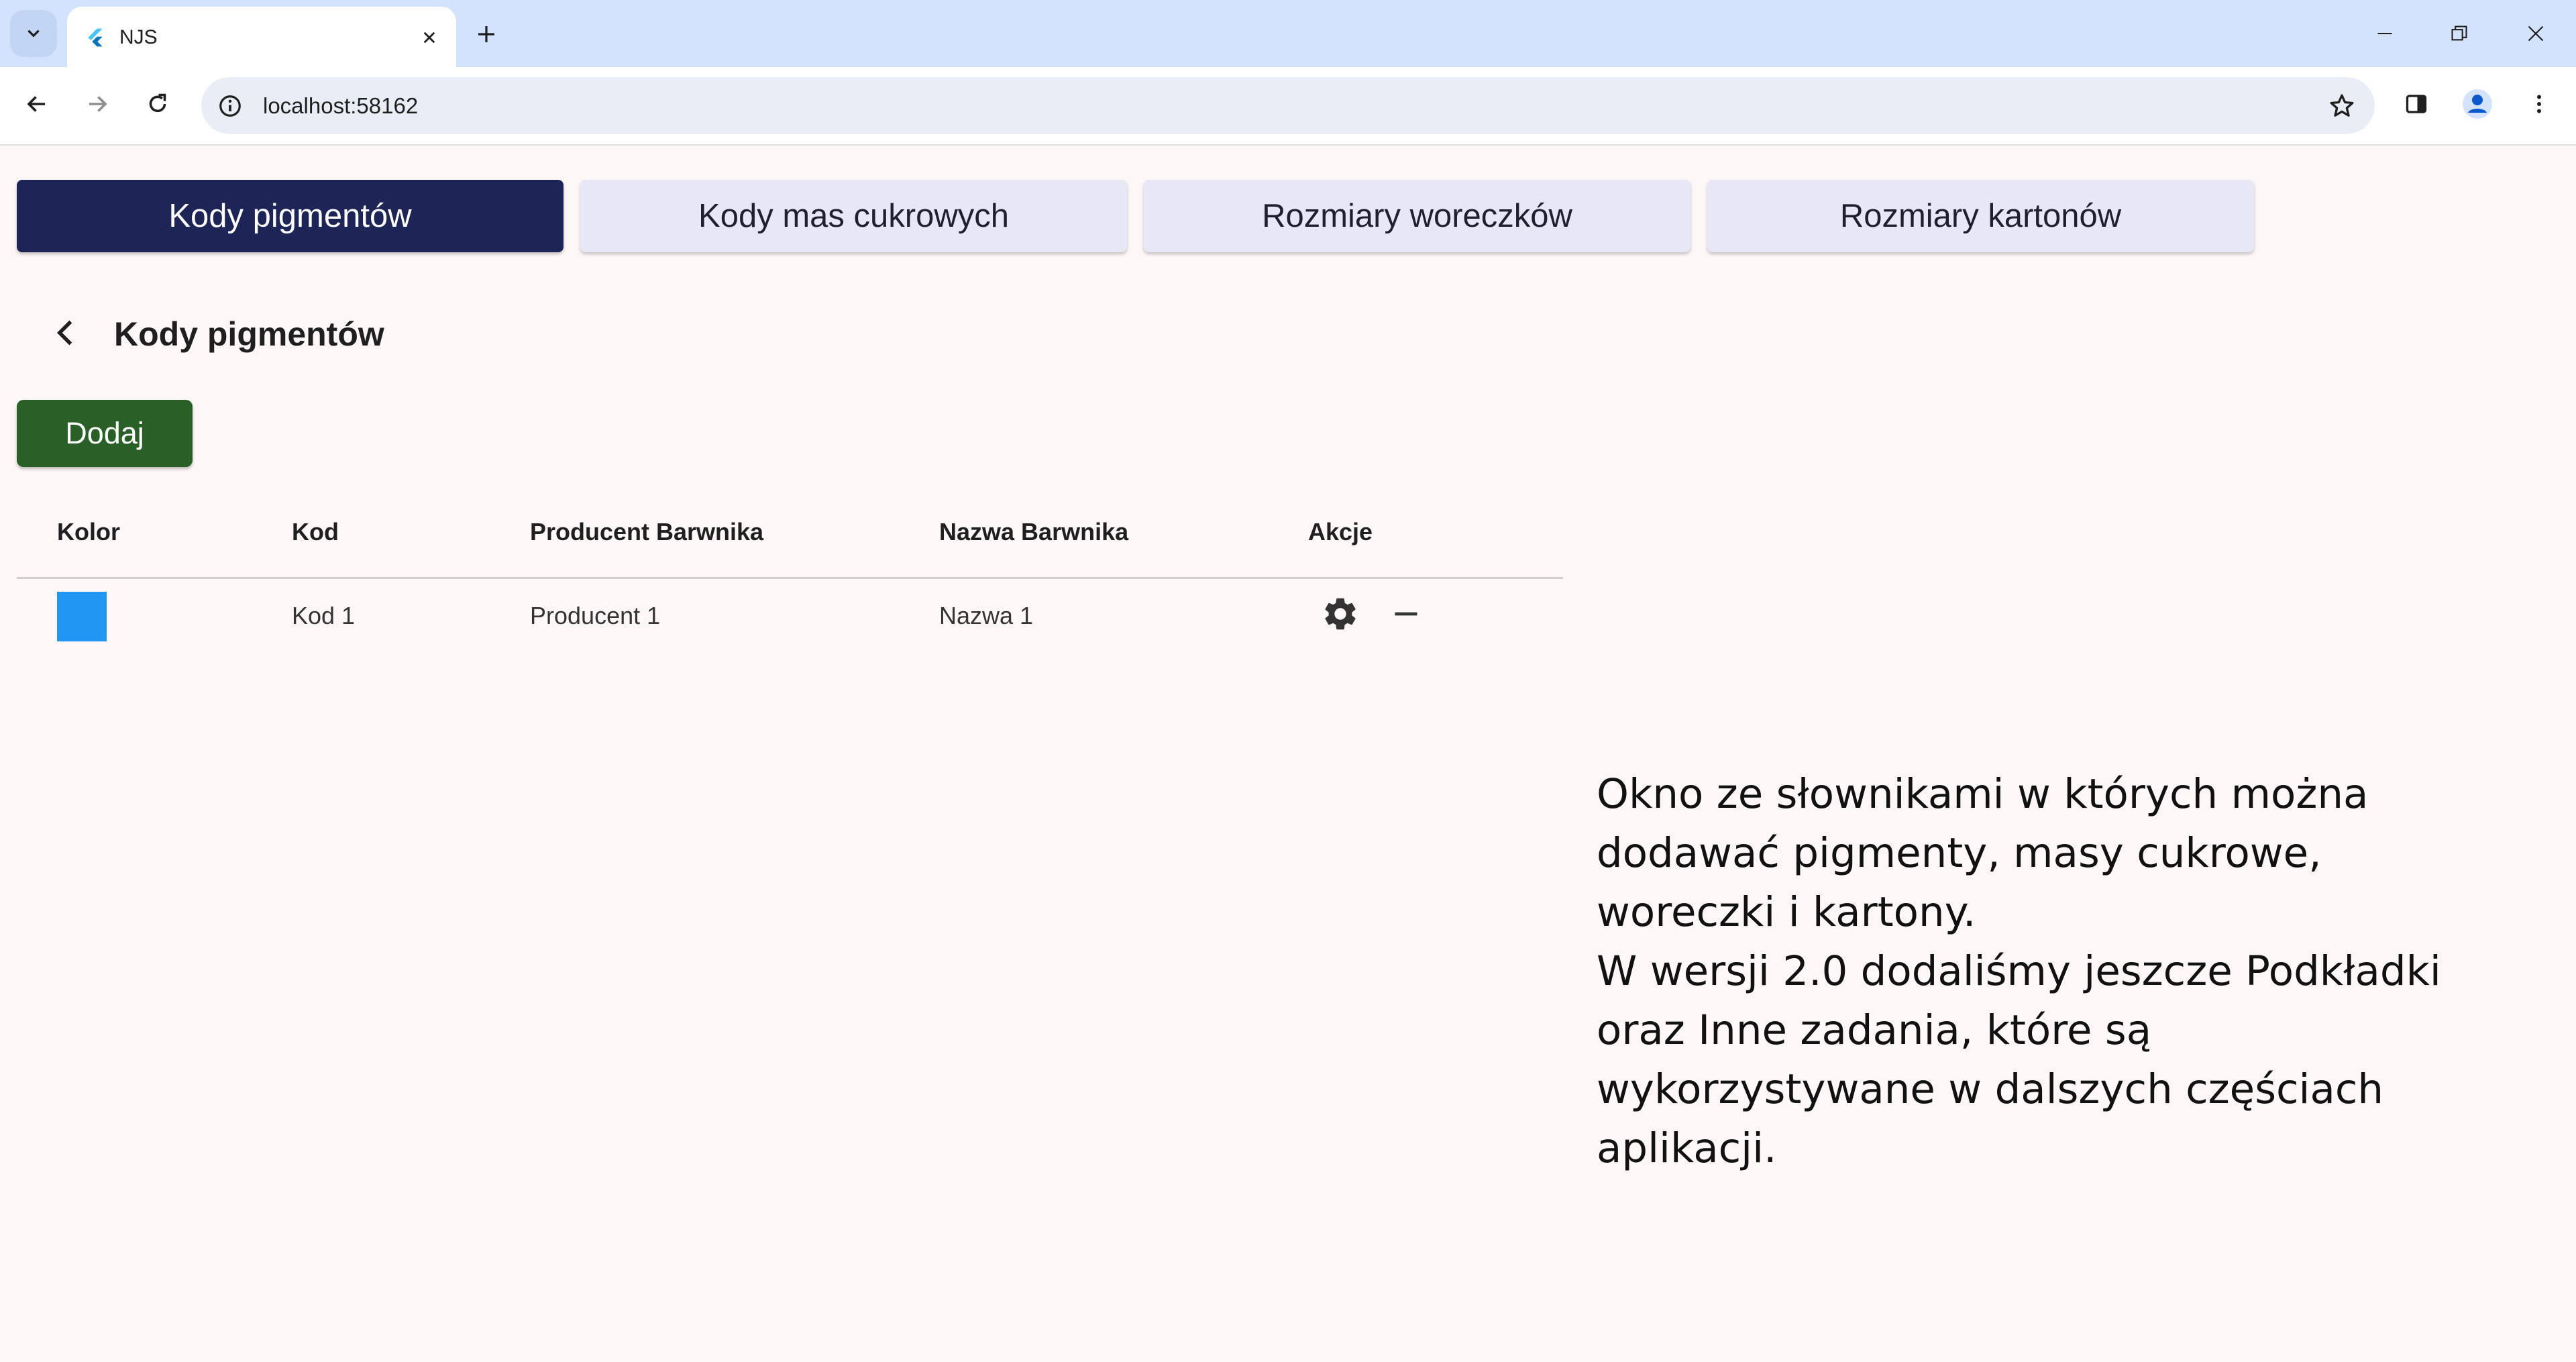 The height and width of the screenshot is (1362, 2576). I want to click on description-line: aplikacji., so click(1687, 1148).